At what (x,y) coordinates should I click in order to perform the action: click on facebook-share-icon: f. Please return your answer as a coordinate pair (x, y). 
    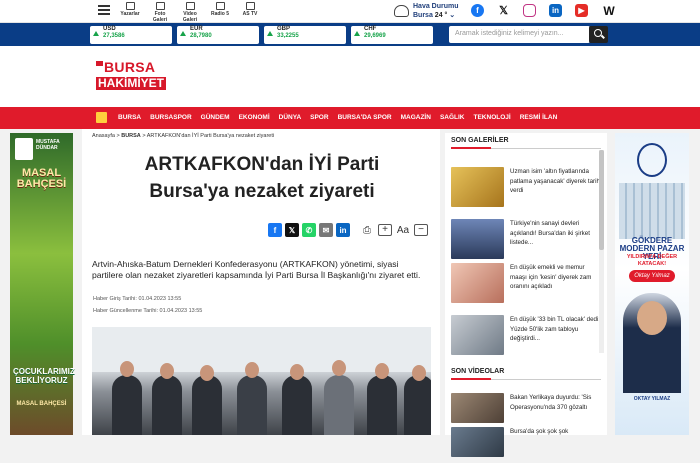
    Looking at the image, I should click on (275, 230).